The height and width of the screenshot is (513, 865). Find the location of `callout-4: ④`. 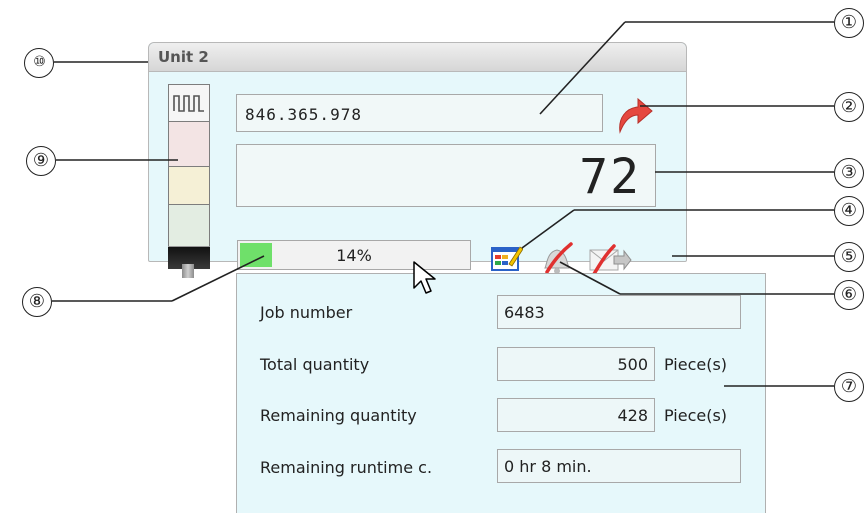

callout-4: ④ is located at coordinates (849, 211).